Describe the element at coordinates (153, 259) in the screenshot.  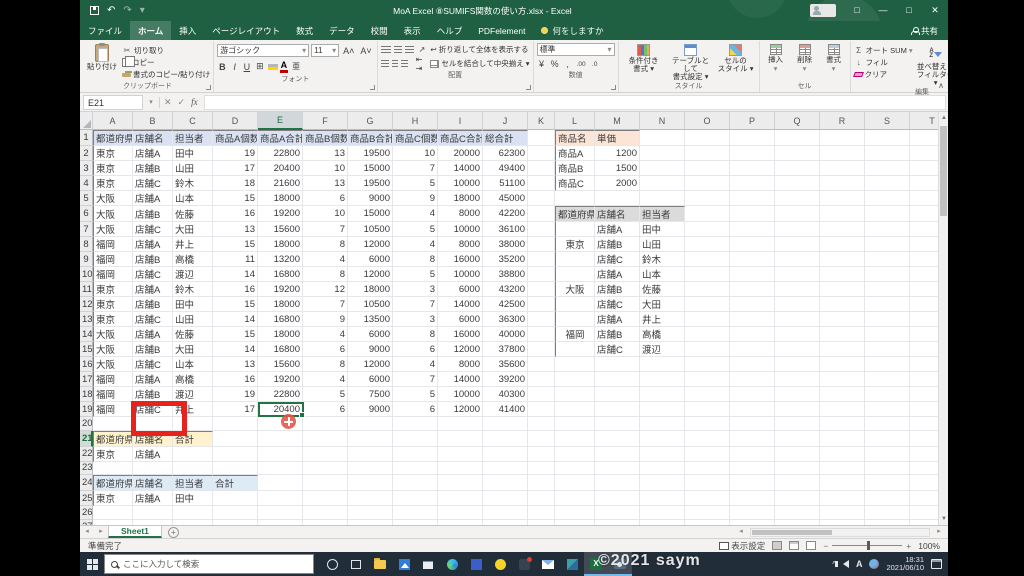
I see `cell-B9: 店舗B` at that location.